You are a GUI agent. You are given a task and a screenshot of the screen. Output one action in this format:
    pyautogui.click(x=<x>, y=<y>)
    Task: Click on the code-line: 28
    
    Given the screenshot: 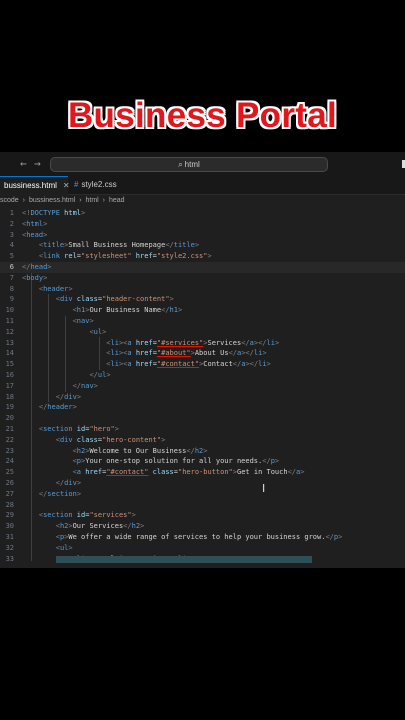 What is the action you would take?
    pyautogui.click(x=202, y=505)
    